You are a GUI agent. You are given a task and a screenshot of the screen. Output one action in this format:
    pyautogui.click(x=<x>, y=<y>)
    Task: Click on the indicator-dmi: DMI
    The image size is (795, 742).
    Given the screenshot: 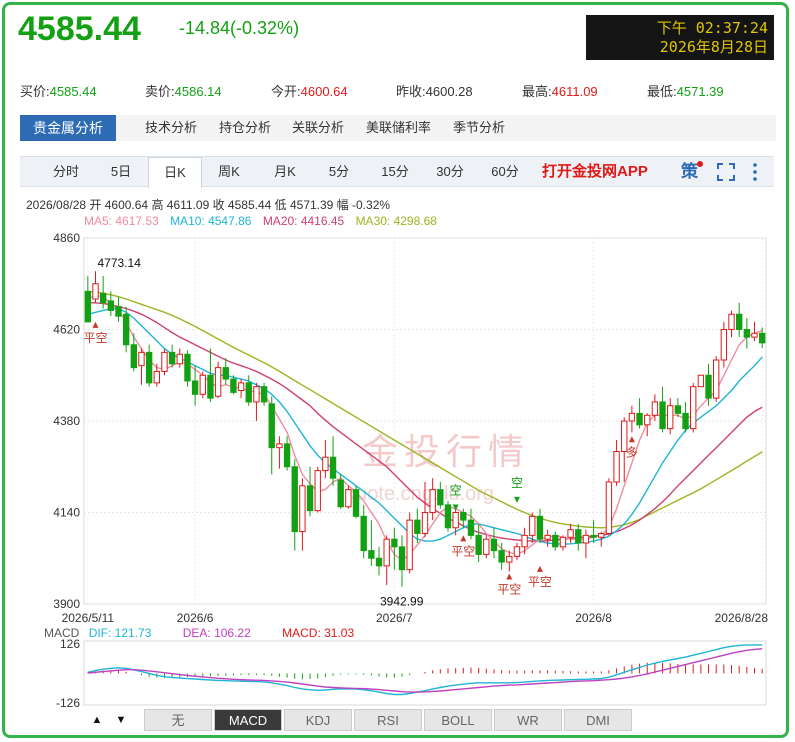 What is the action you would take?
    pyautogui.click(x=598, y=720)
    